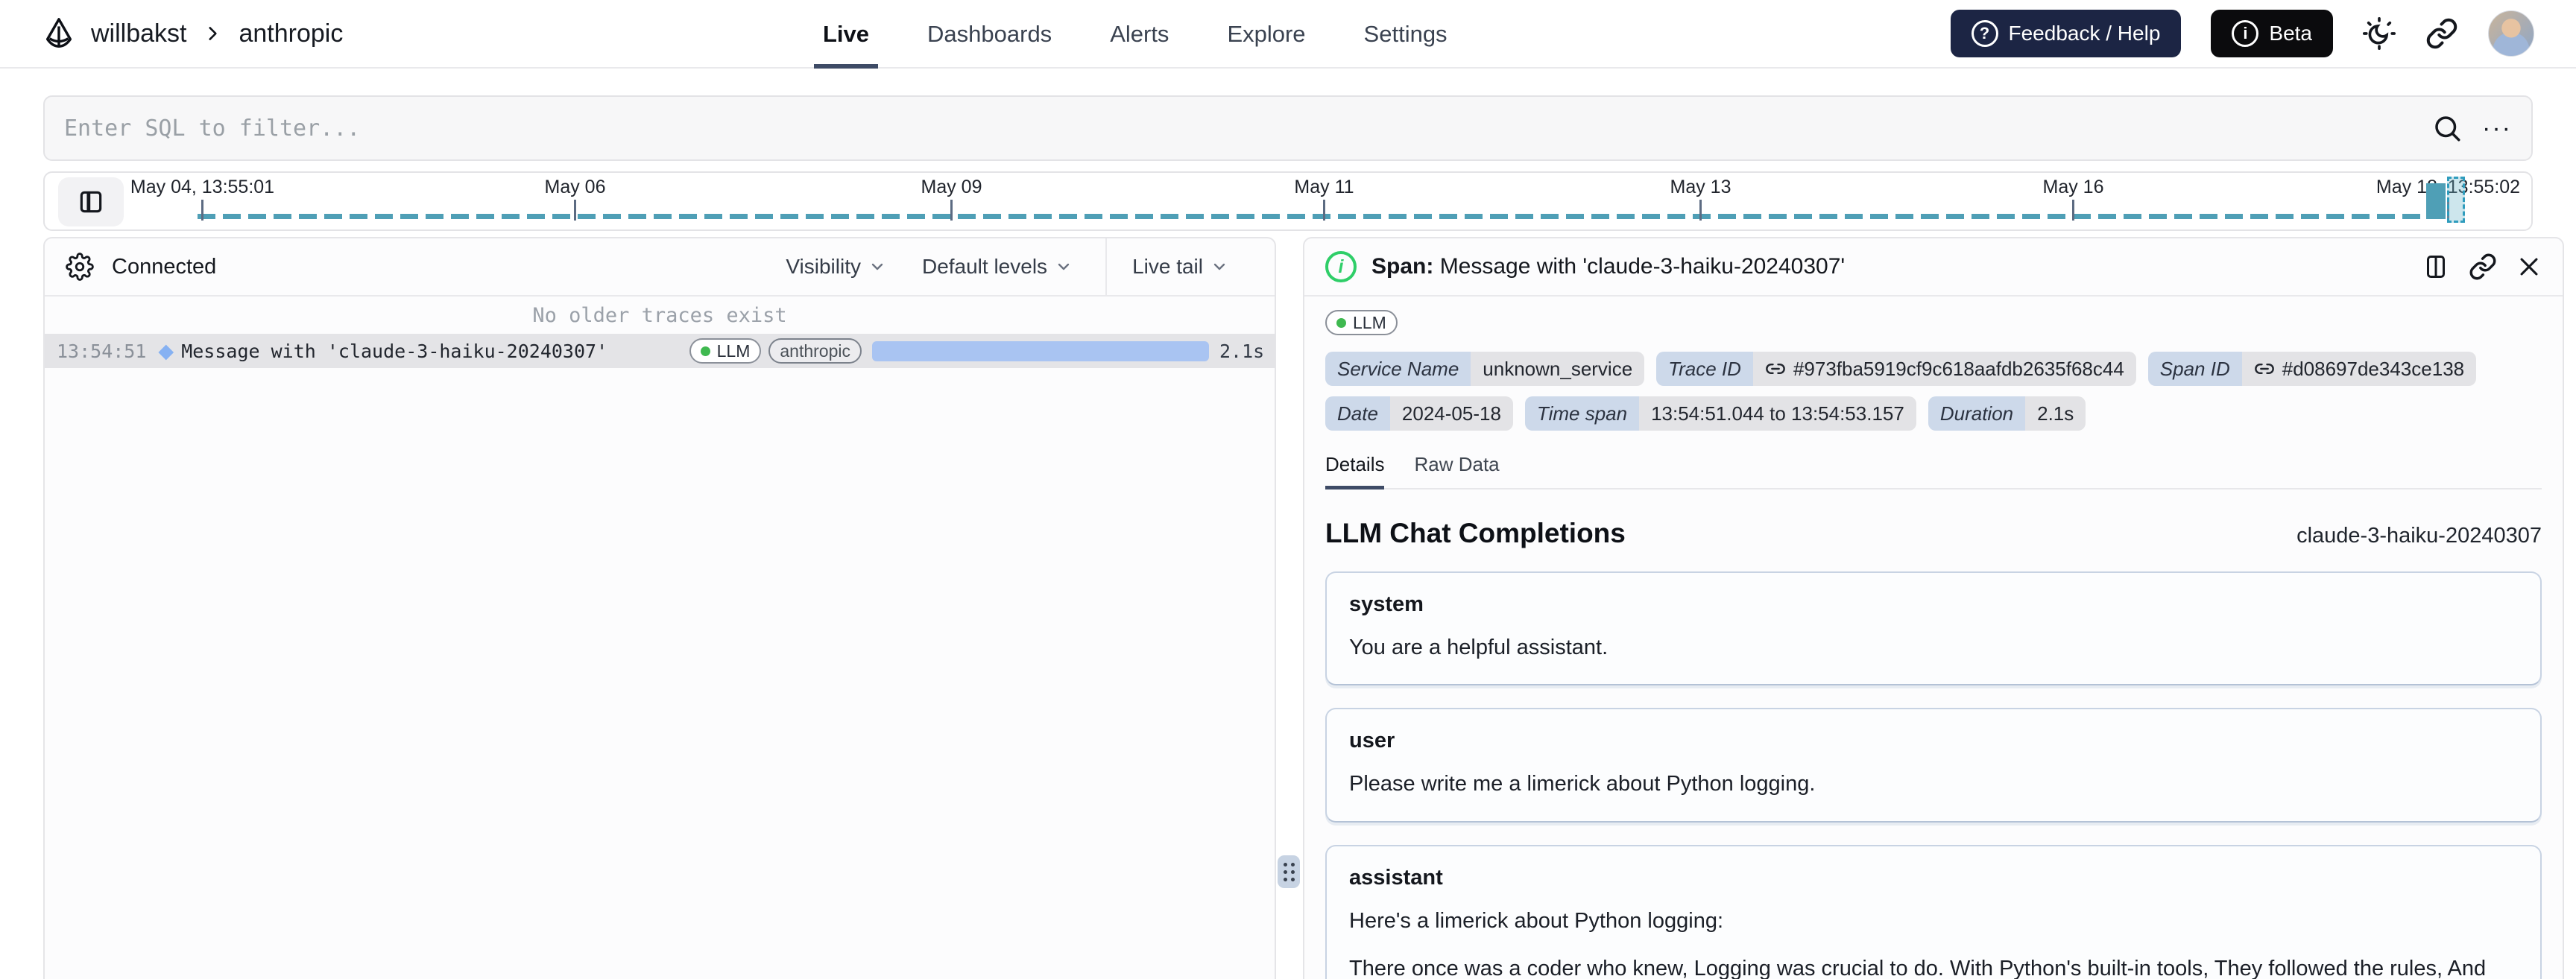 This screenshot has width=2576, height=979. Describe the element at coordinates (1985, 33) in the screenshot. I see `question-circle-icon: ?` at that location.